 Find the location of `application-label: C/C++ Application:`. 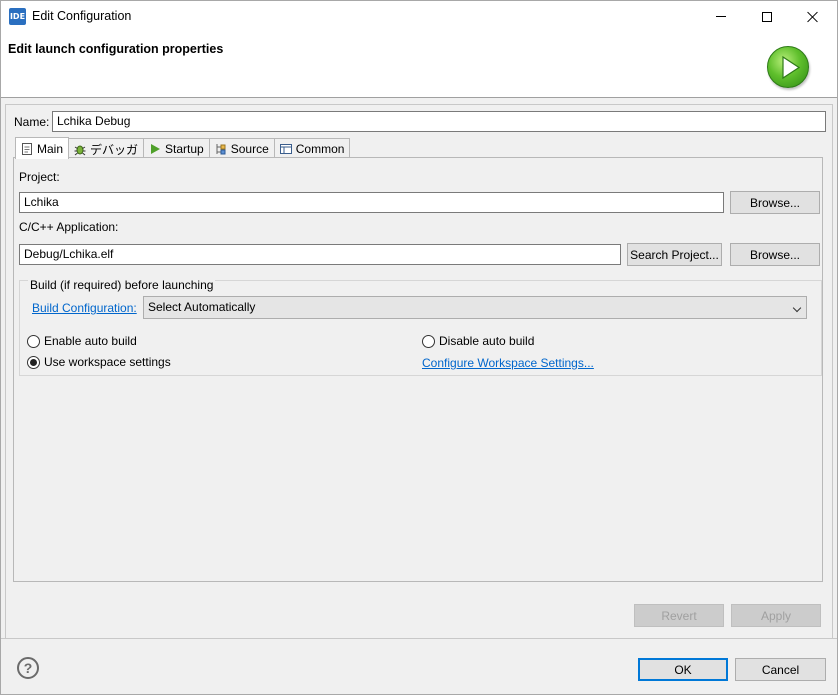

application-label: C/C++ Application: is located at coordinates (69, 227).